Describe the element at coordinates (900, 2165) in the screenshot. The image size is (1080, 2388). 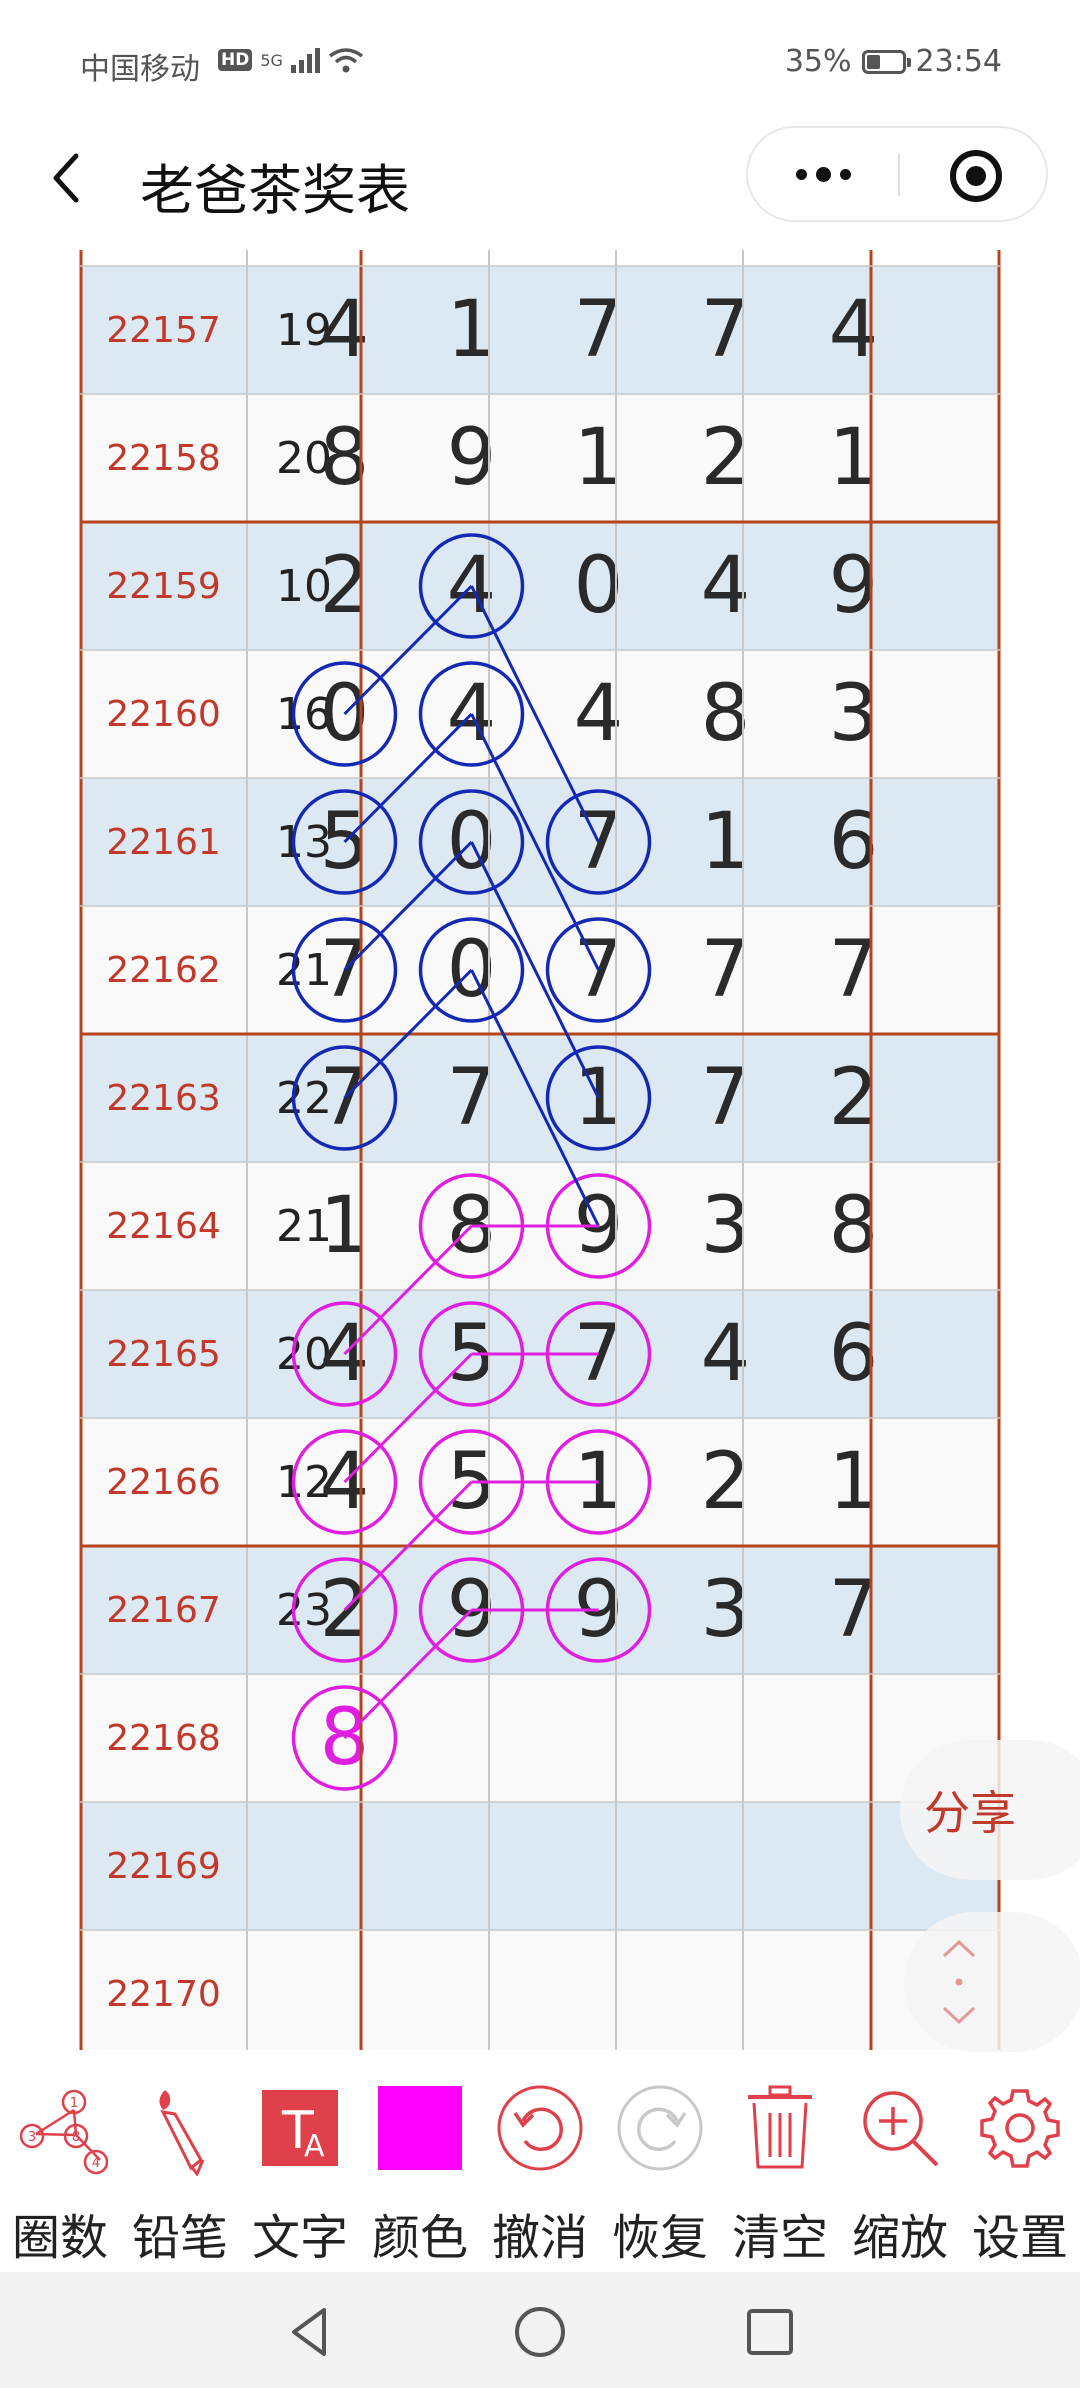
I see `tool-zoom: 缩放` at that location.